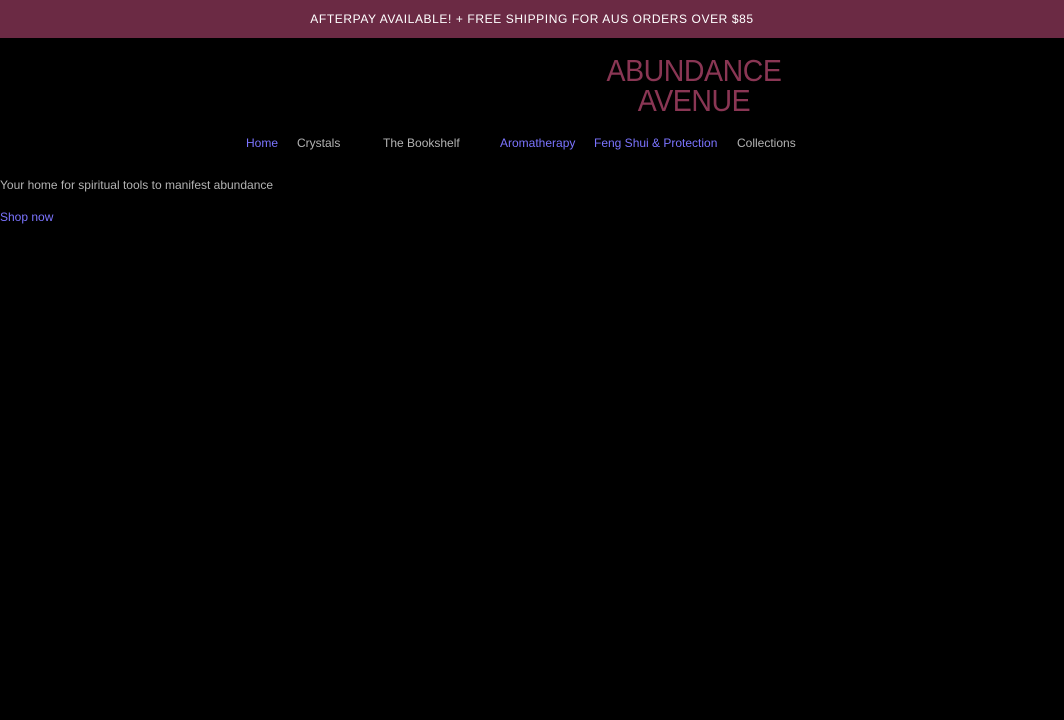 This screenshot has height=720, width=1064. What do you see at coordinates (655, 143) in the screenshot?
I see `nav-item-feng-shui-protection: Feng Shui & Protection` at bounding box center [655, 143].